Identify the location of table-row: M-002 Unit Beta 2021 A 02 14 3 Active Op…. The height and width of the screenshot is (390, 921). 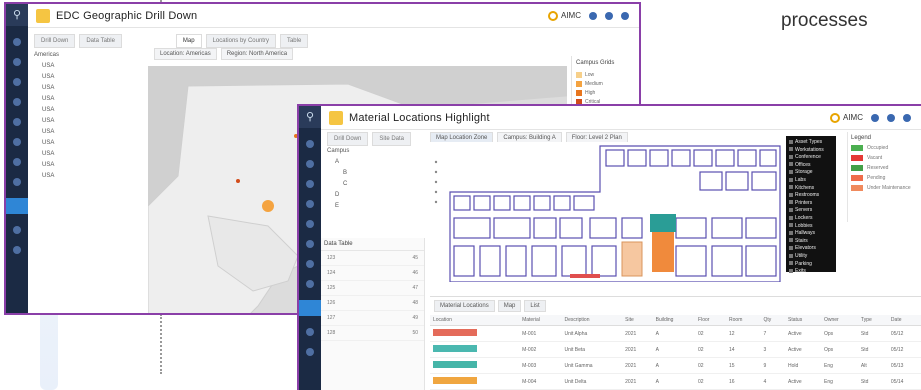
(675, 349).